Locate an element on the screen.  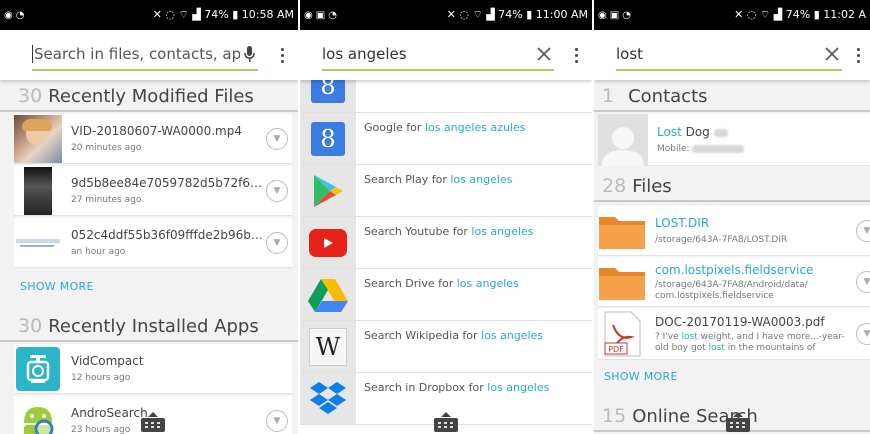
file-row: LOST.DIR /storage/643A-7FA8/LOST.DIR ▼ is located at coordinates (734, 231).